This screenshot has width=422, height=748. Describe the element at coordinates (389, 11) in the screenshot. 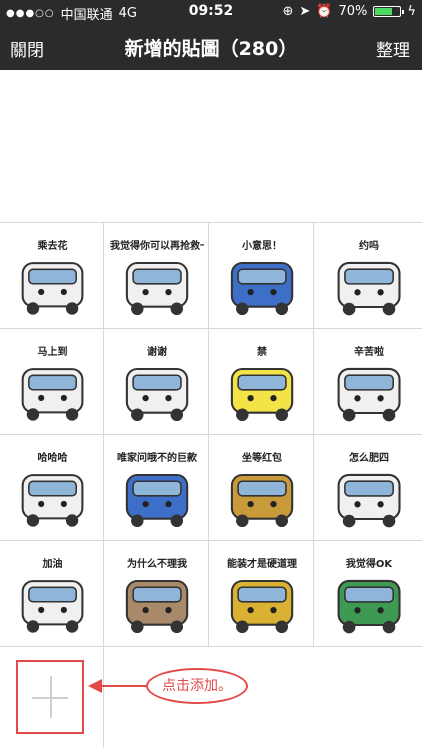

I see `battery-icon` at that location.